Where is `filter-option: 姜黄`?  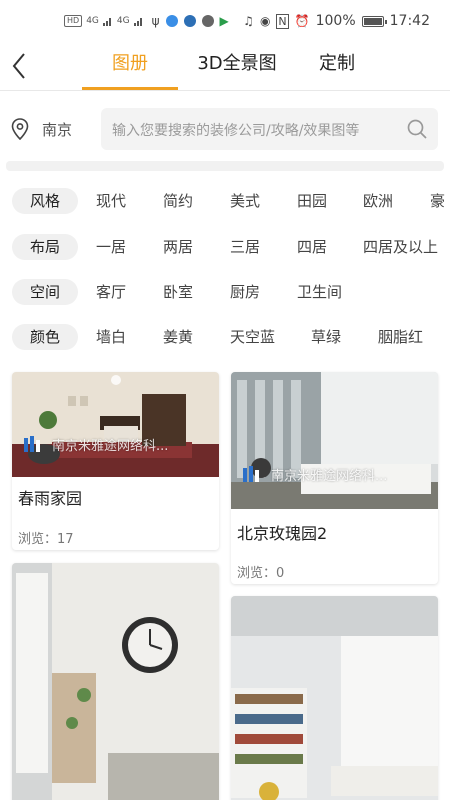
filter-option: 姜黄 is located at coordinates (178, 337).